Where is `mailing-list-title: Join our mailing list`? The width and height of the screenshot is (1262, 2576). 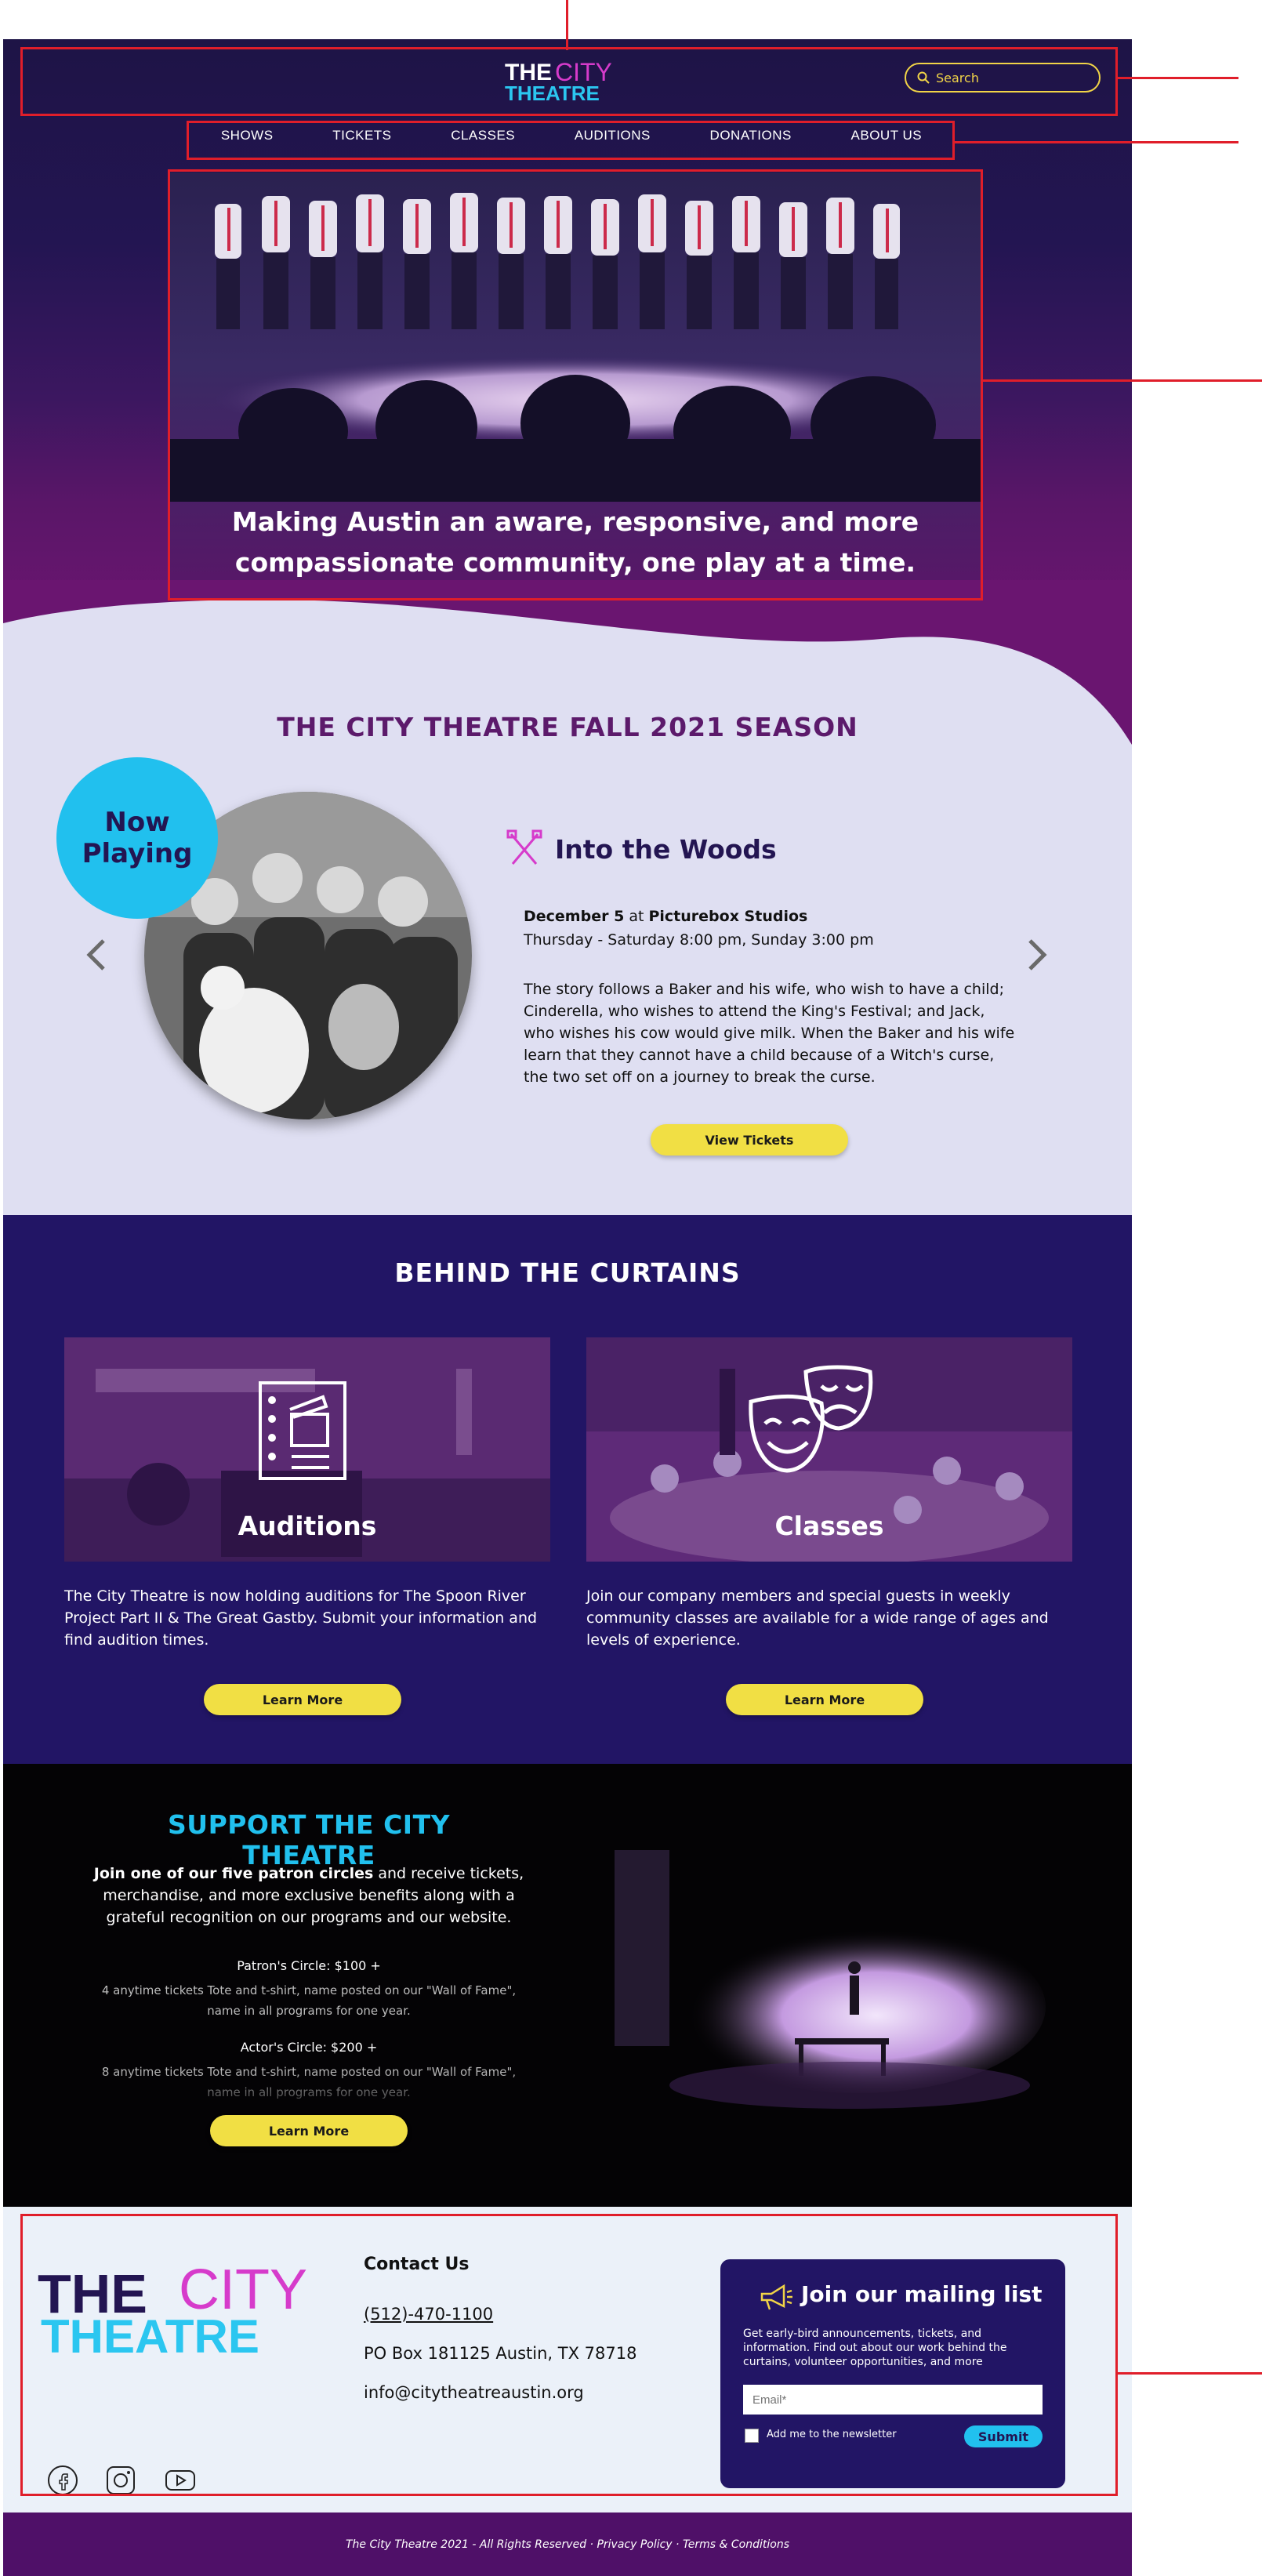
mailing-list-title: Join our mailing list is located at coordinates (922, 2294).